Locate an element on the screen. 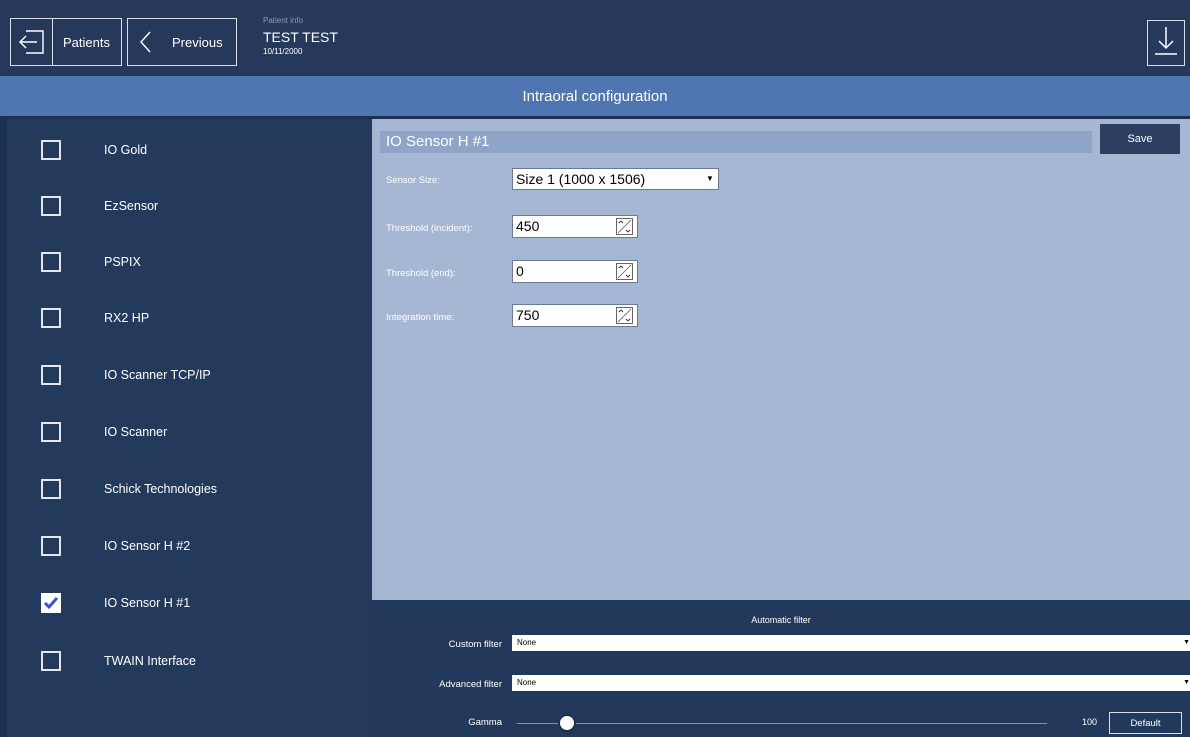  sidebar-item-io-sensor-h2: IO Sensor H #2 is located at coordinates (189, 546).